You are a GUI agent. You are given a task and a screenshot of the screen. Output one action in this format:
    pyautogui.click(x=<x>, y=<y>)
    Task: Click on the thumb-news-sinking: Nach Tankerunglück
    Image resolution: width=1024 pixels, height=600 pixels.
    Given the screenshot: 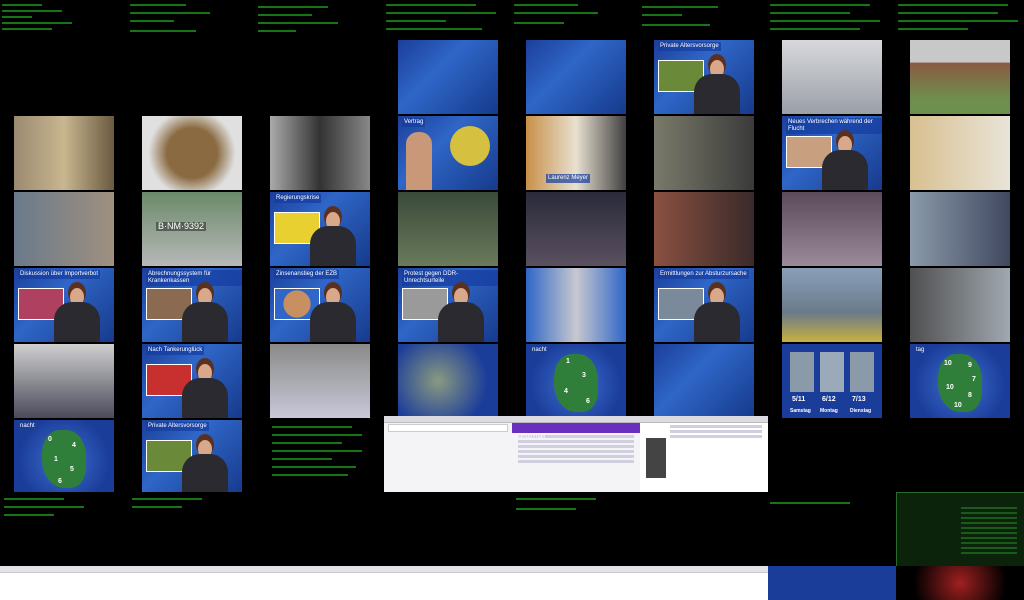 What is the action you would take?
    pyautogui.click(x=192, y=381)
    